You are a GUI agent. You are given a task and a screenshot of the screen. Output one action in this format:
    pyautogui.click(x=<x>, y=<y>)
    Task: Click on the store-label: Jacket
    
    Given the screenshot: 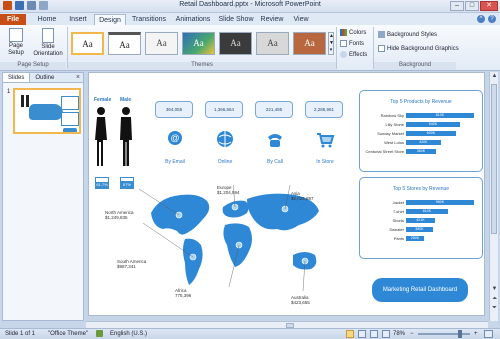 What is the action you would take?
    pyautogui.click(x=398, y=202)
    